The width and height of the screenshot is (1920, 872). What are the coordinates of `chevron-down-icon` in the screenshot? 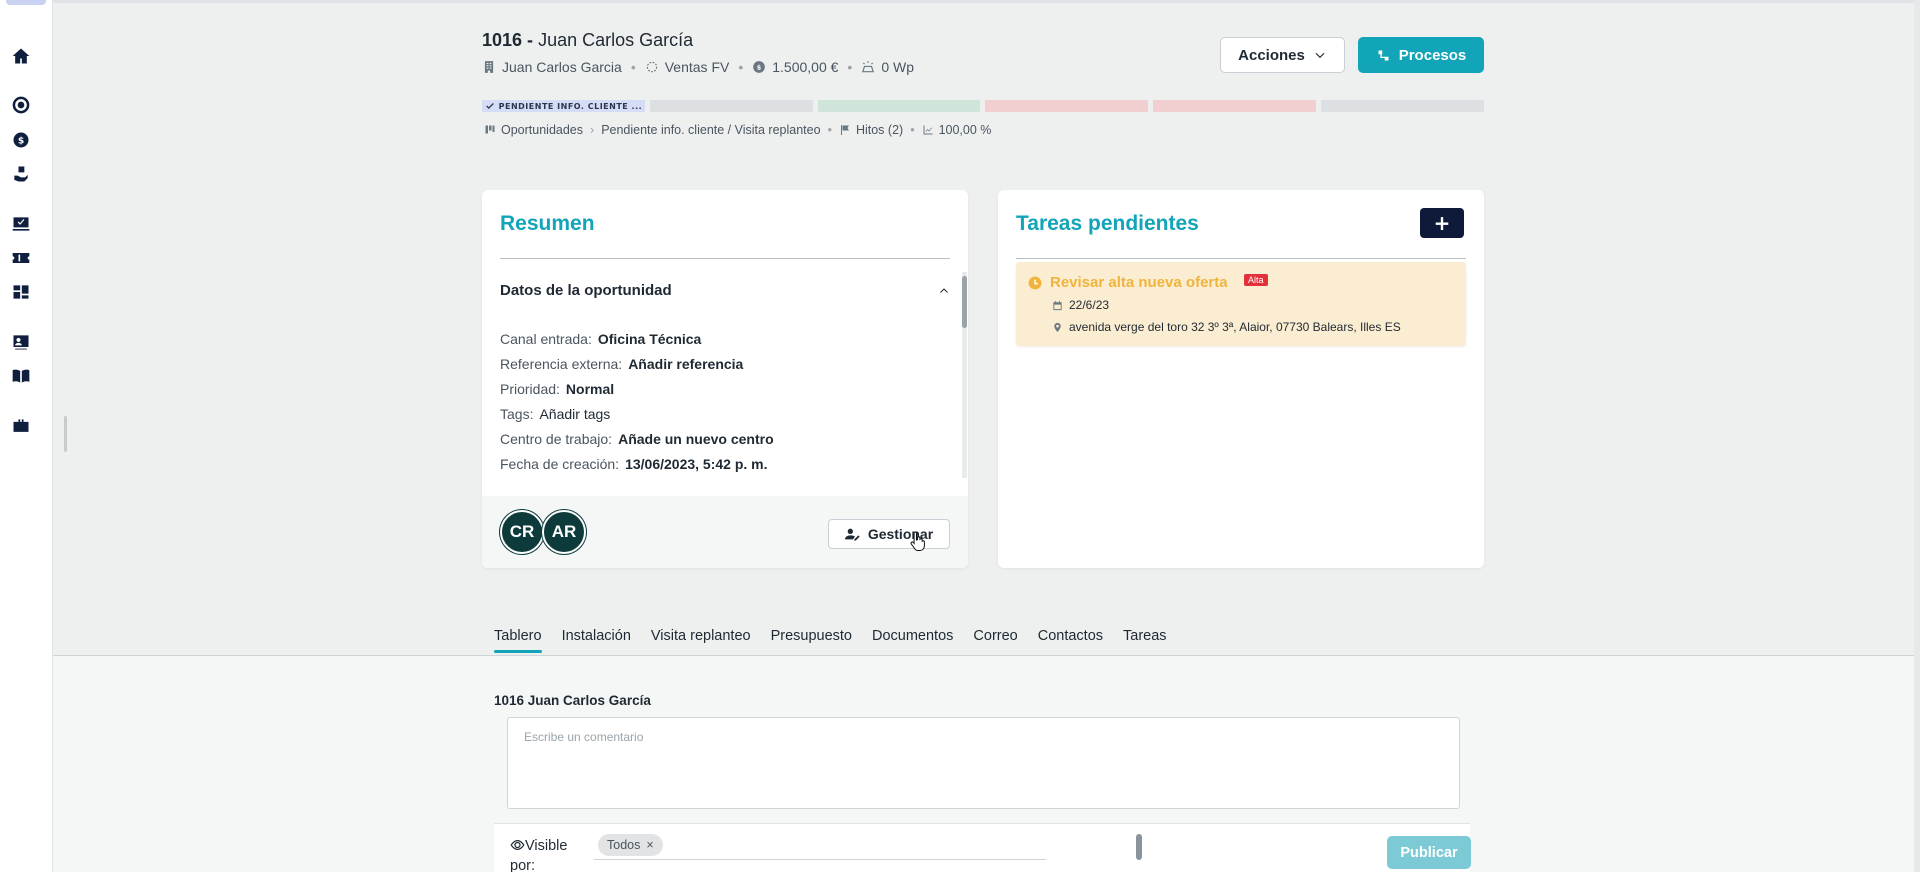 It's located at (1320, 55).